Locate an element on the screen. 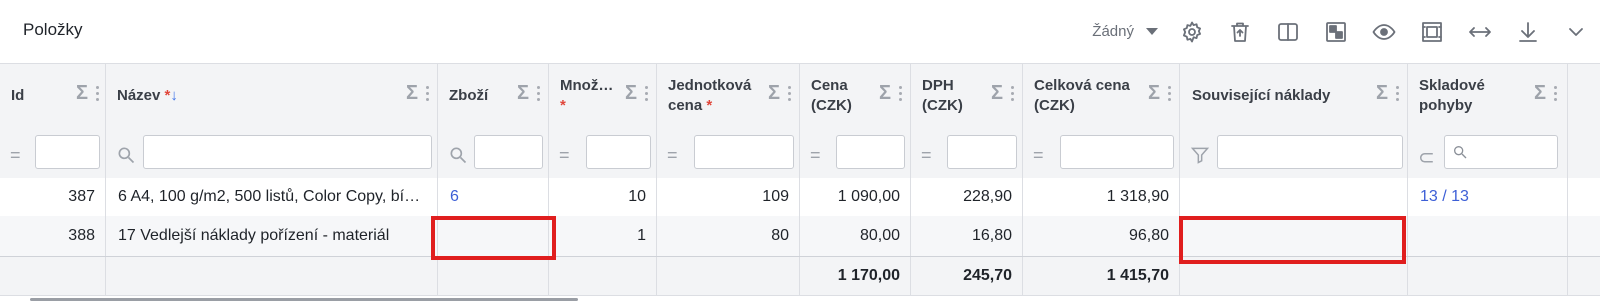  highlight-box-zbozi is located at coordinates (493, 238).